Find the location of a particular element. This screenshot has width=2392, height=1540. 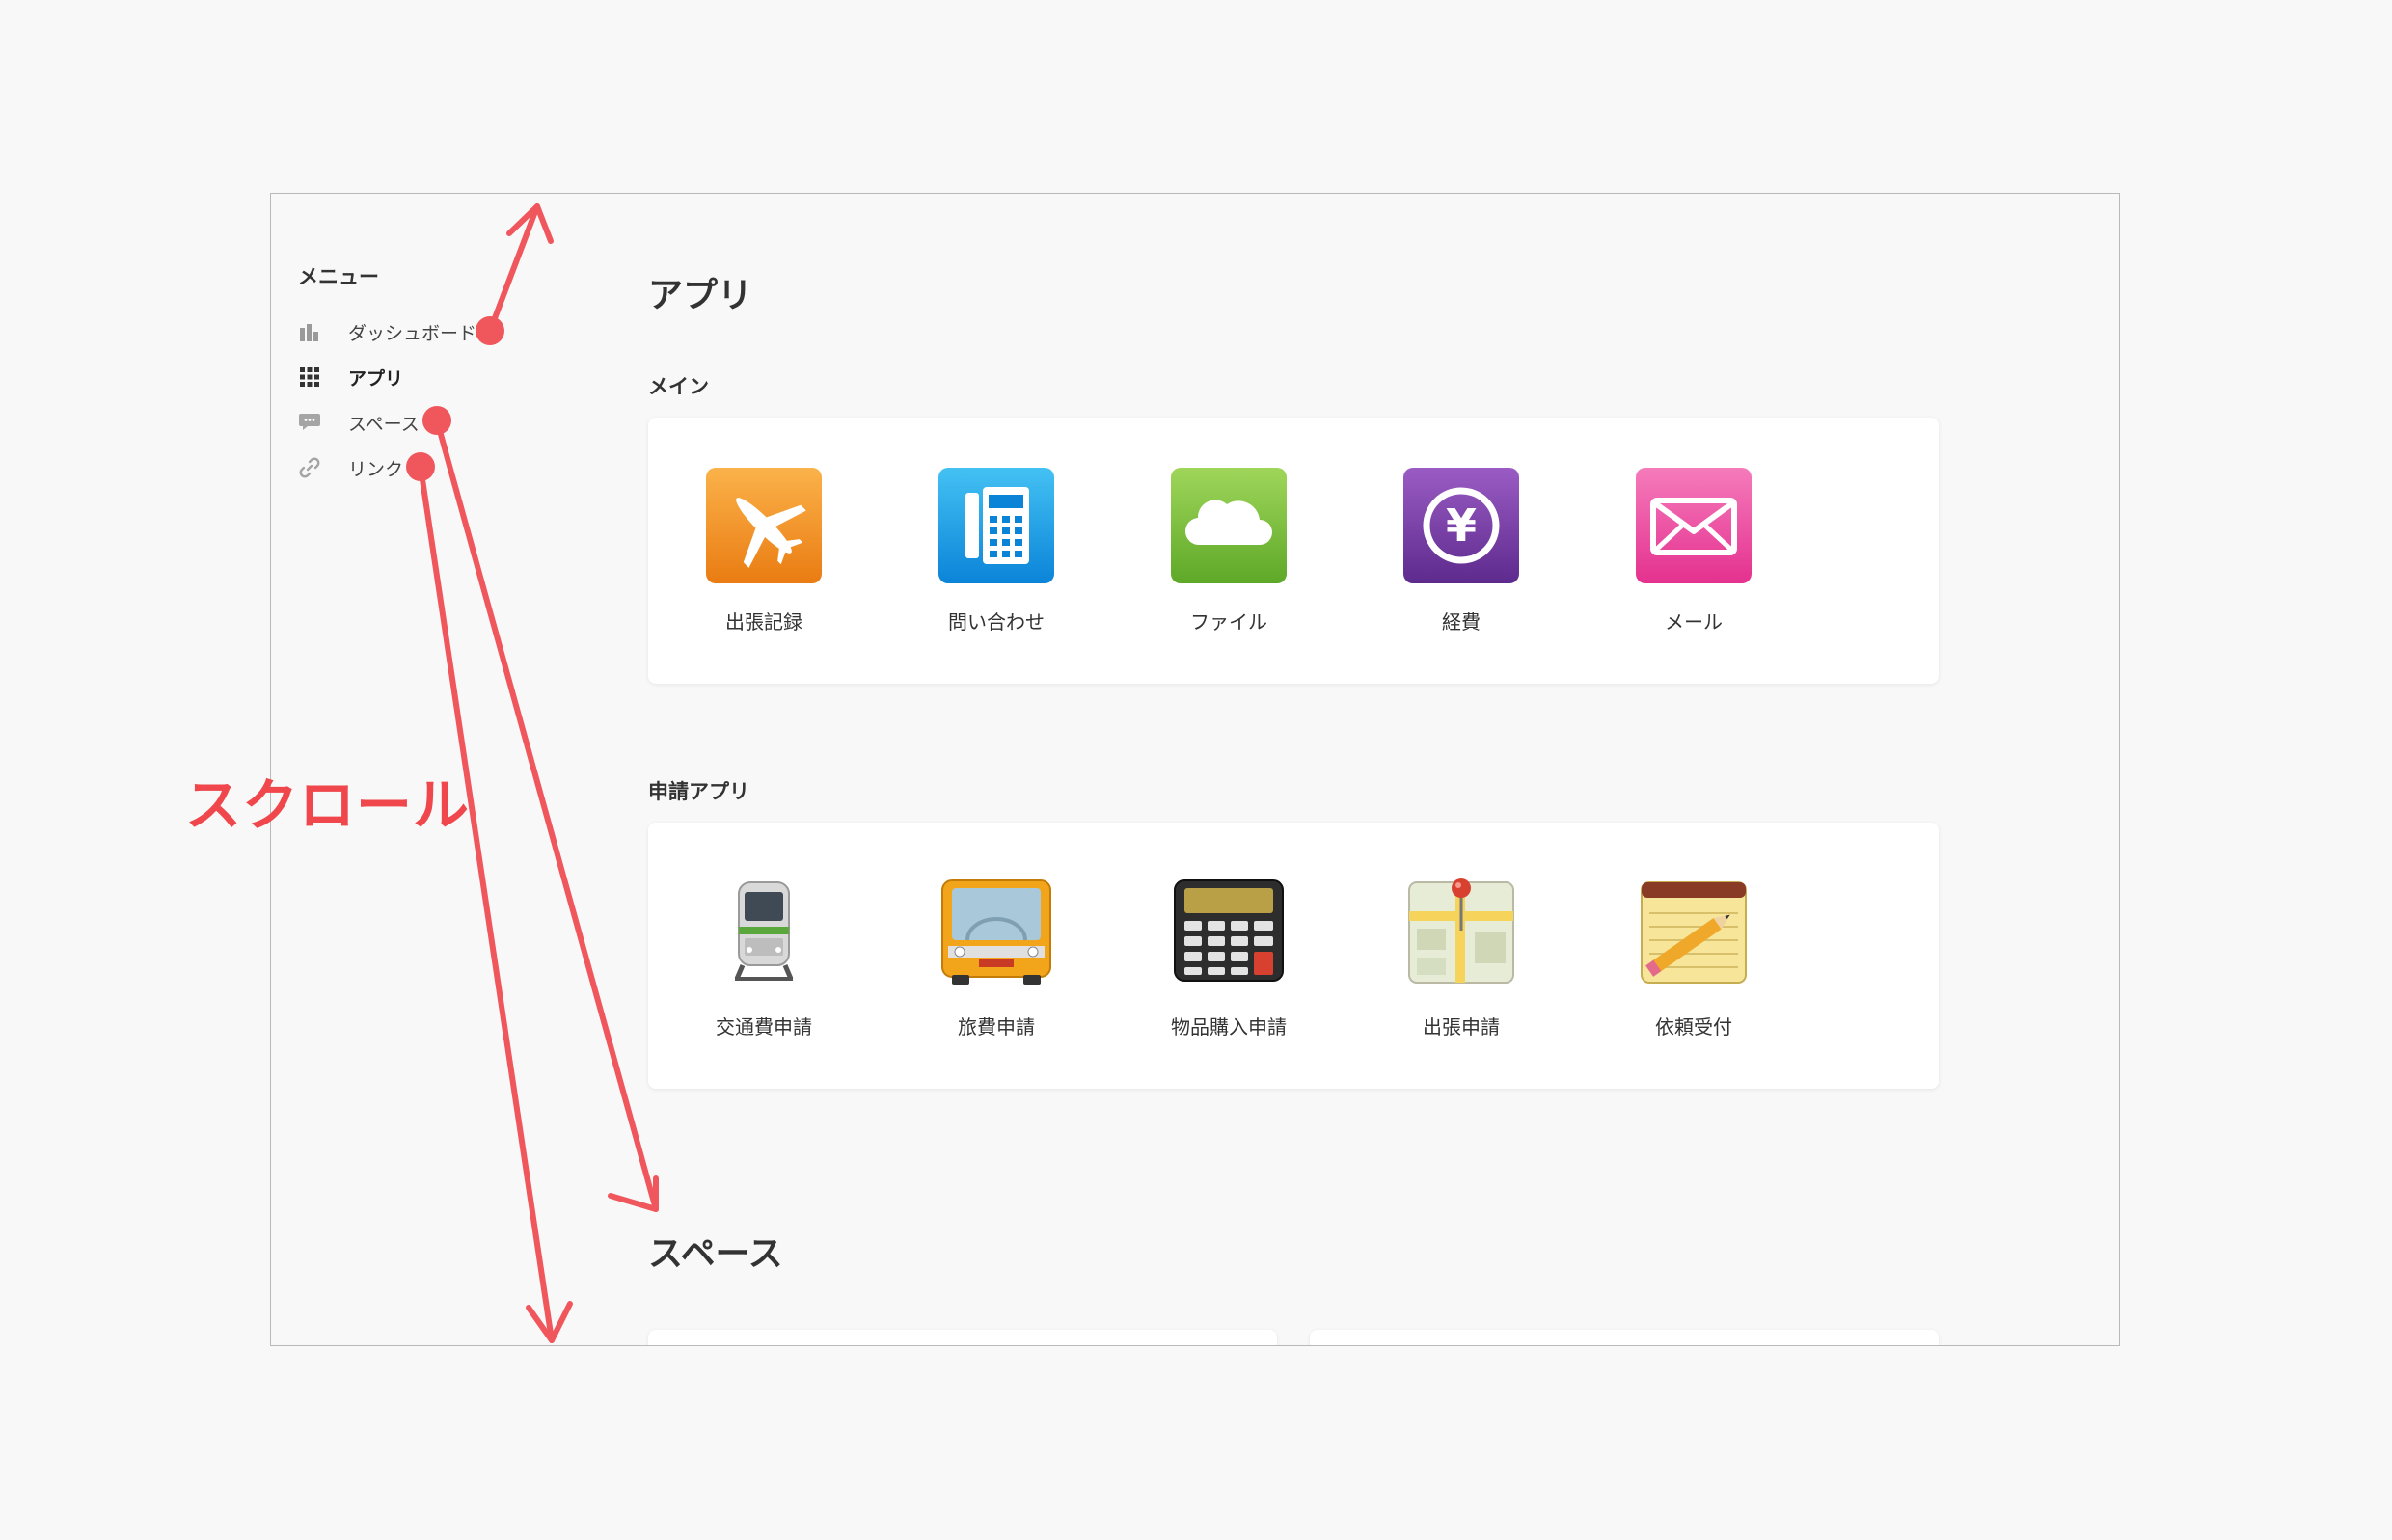

app-label: ファイル is located at coordinates (1228, 622).